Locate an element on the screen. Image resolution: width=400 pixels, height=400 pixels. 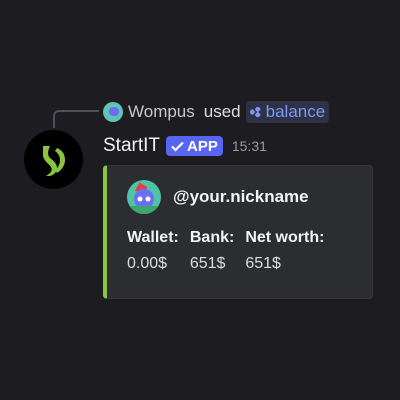
field-name: Net worth: is located at coordinates (285, 237).